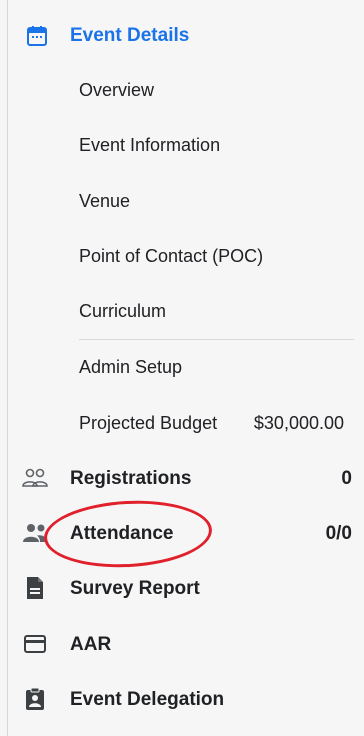  I want to click on nav-item-survey-report: Survey Report, so click(186, 588).